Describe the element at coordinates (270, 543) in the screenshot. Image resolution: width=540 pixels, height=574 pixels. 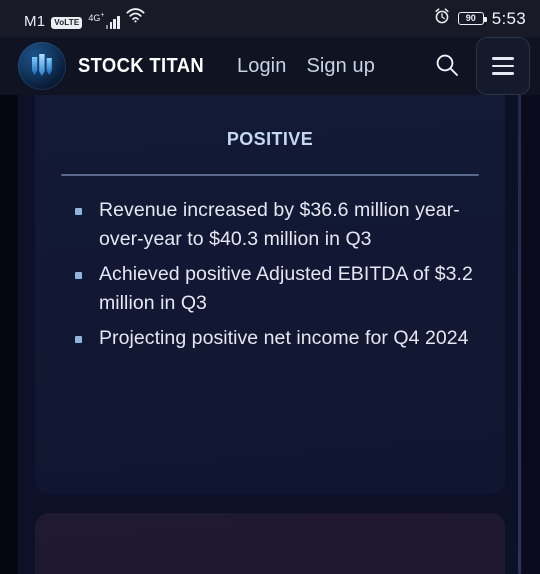
I see `negative-card: Negative None.` at that location.